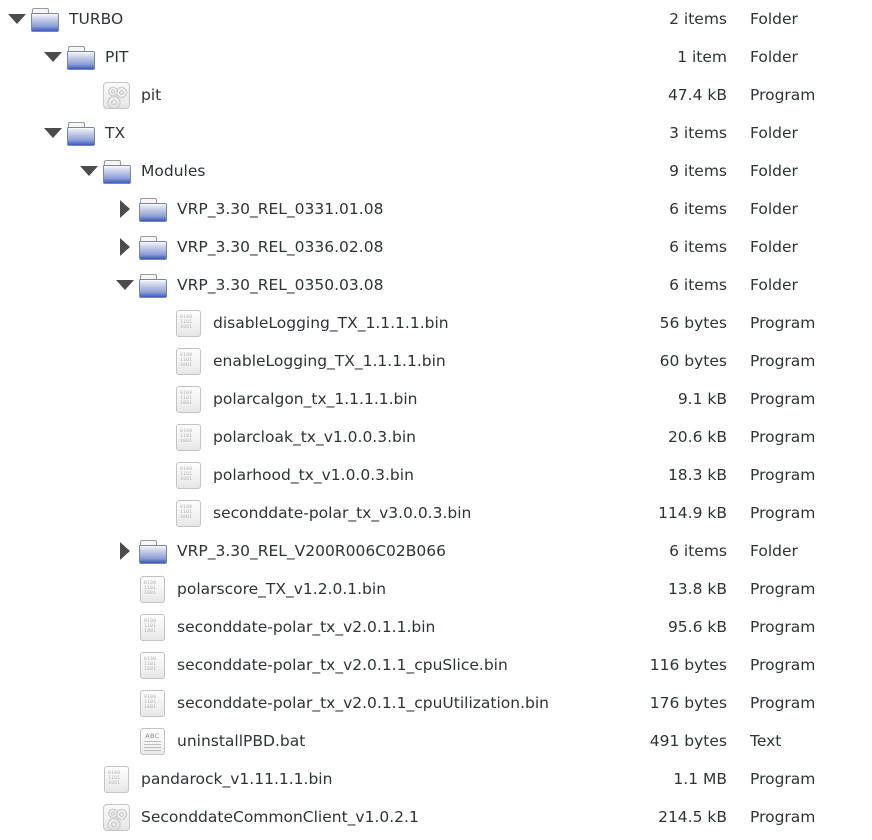 This screenshot has height=840, width=872. I want to click on file-size-label: 60 bytes, so click(693, 361).